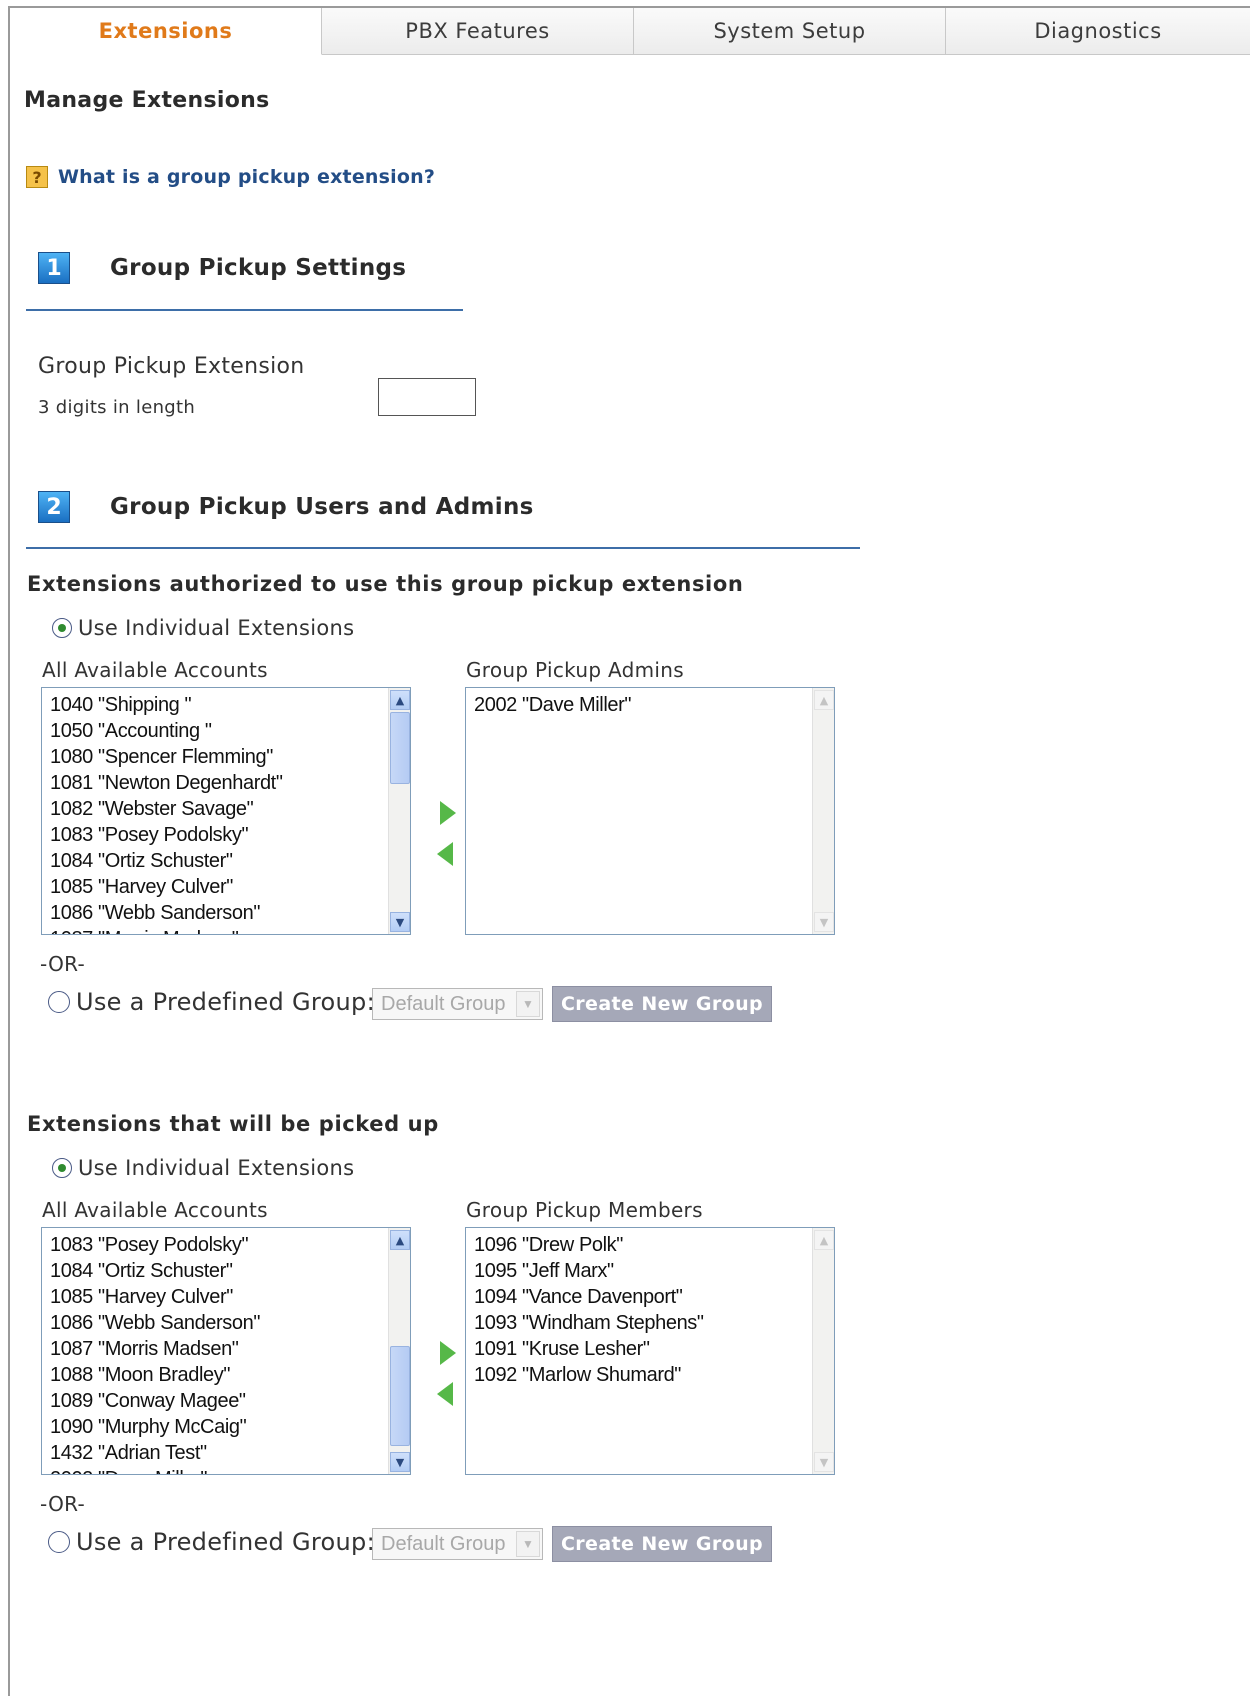 Image resolution: width=1250 pixels, height=1696 pixels. Describe the element at coordinates (219, 1427) in the screenshot. I see `list-item: 1090 "Murphy McCaig"` at that location.